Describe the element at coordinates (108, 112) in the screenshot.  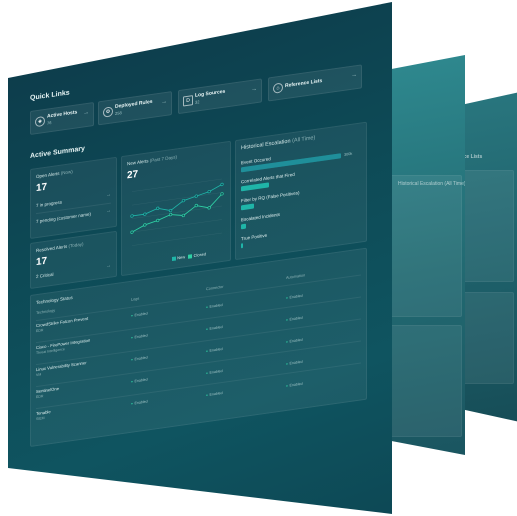
I see `gear-icon: ⚙` at that location.